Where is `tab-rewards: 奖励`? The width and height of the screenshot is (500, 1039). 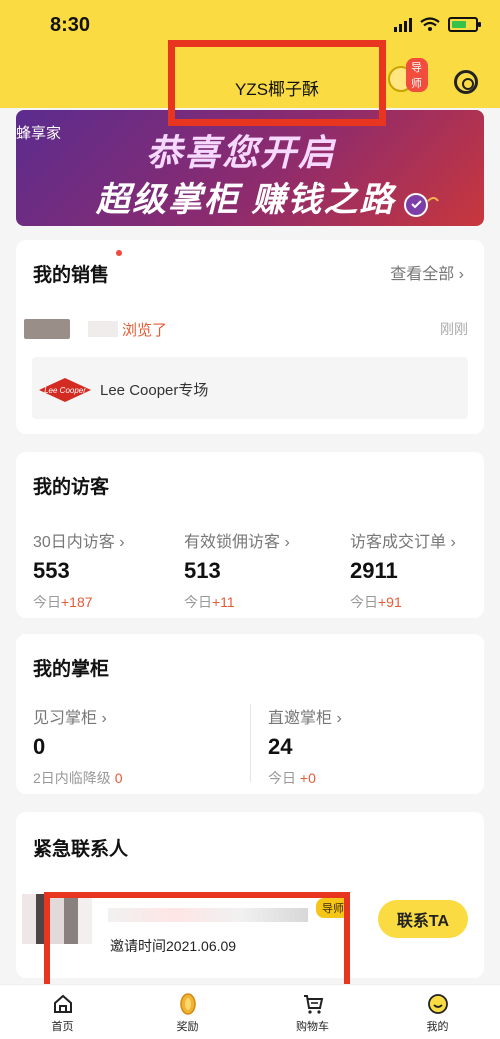 tab-rewards: 奖励 is located at coordinates (187, 1012).